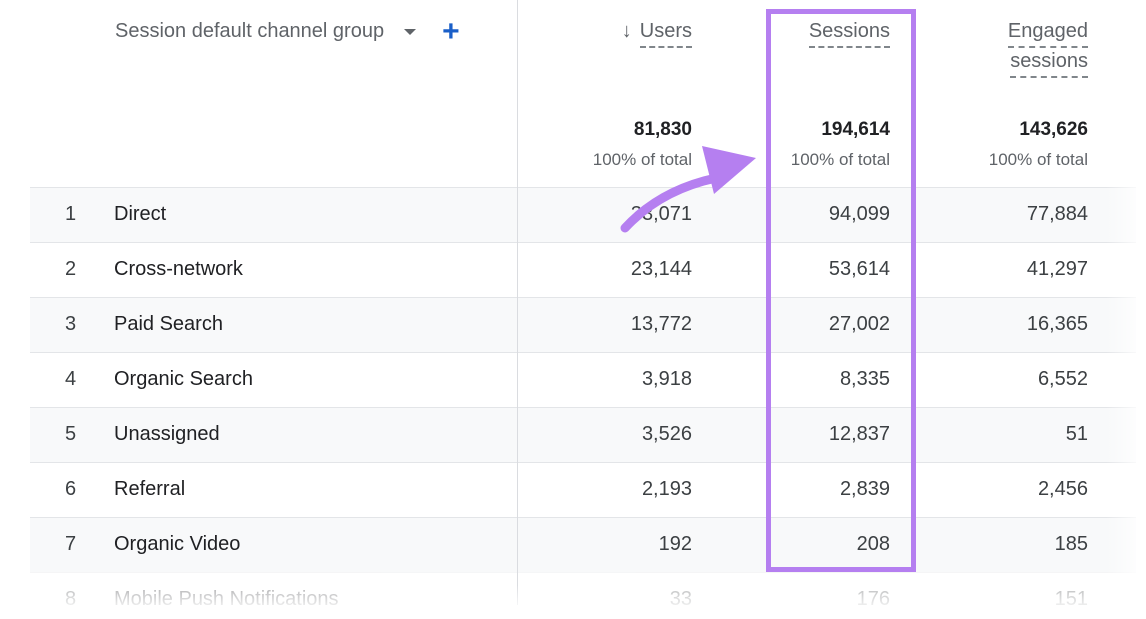 This screenshot has width=1146, height=619. What do you see at coordinates (642, 144) in the screenshot?
I see `total-users: 81,830 100% of total` at bounding box center [642, 144].